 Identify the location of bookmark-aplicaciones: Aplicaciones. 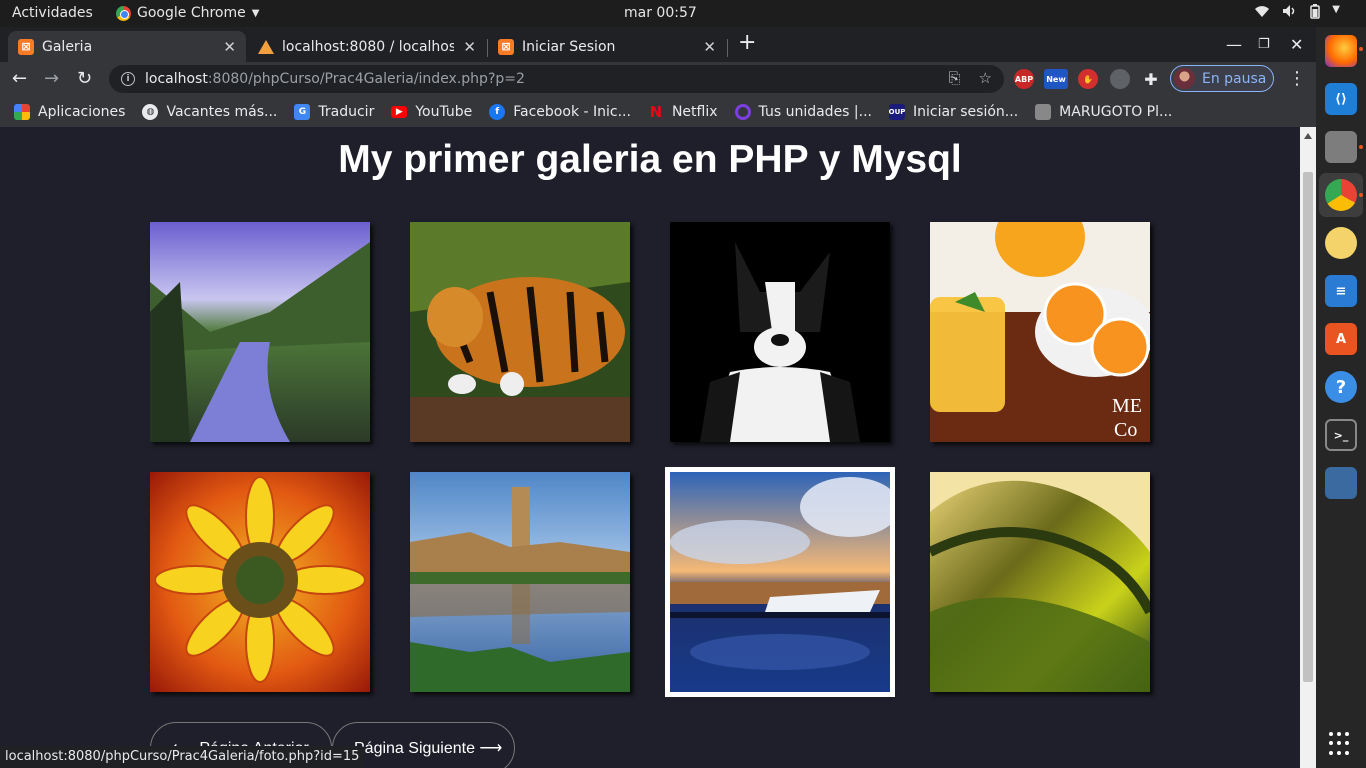
(70, 111).